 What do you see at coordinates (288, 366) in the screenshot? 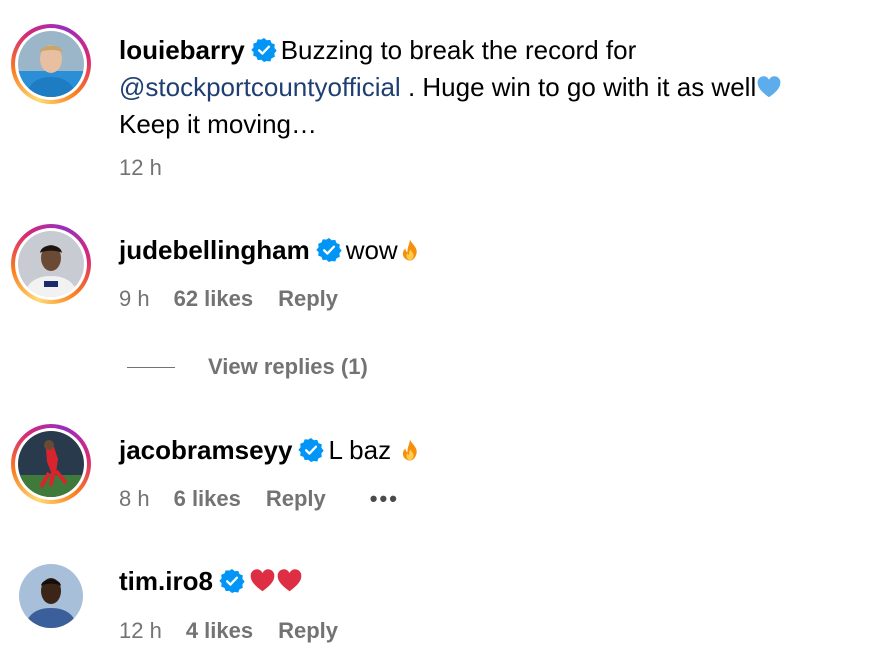
I see `view-replies-label: View replies (1)` at bounding box center [288, 366].